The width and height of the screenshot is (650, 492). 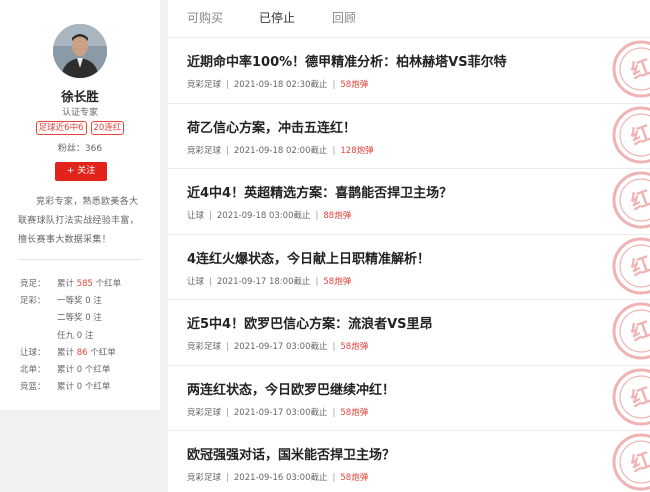 What do you see at coordinates (357, 150) in the screenshot?
I see `article-price: 128炮弹` at bounding box center [357, 150].